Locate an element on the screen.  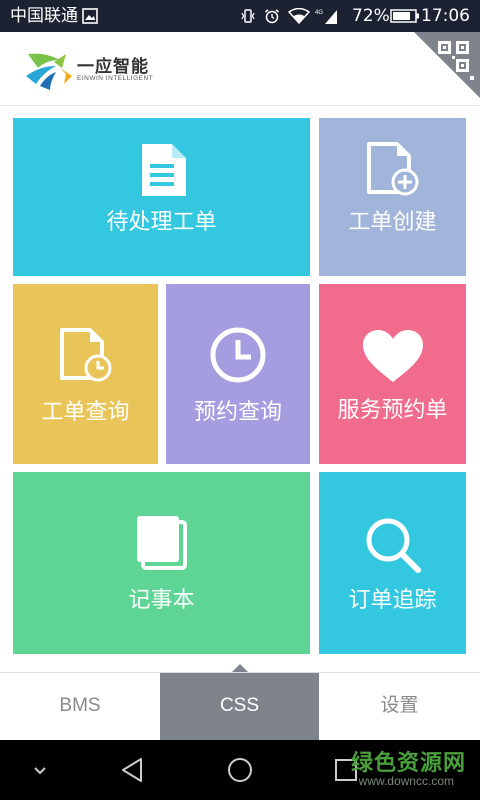
clock: 17:06 is located at coordinates (445, 16).